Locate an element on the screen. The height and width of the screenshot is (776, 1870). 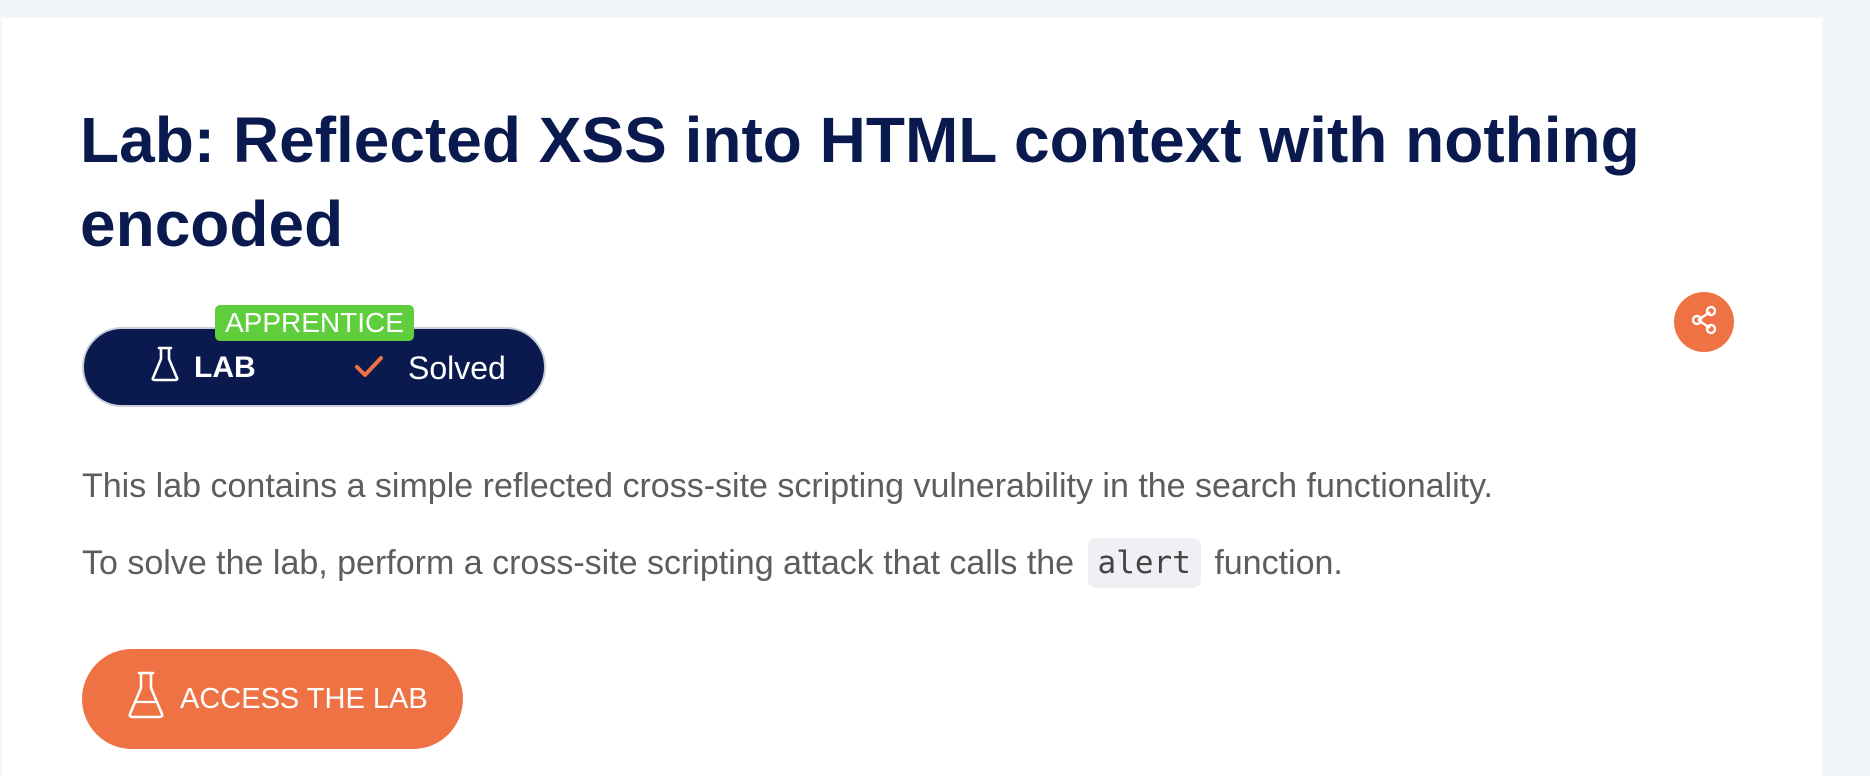
lab-type: LAB is located at coordinates (203, 368).